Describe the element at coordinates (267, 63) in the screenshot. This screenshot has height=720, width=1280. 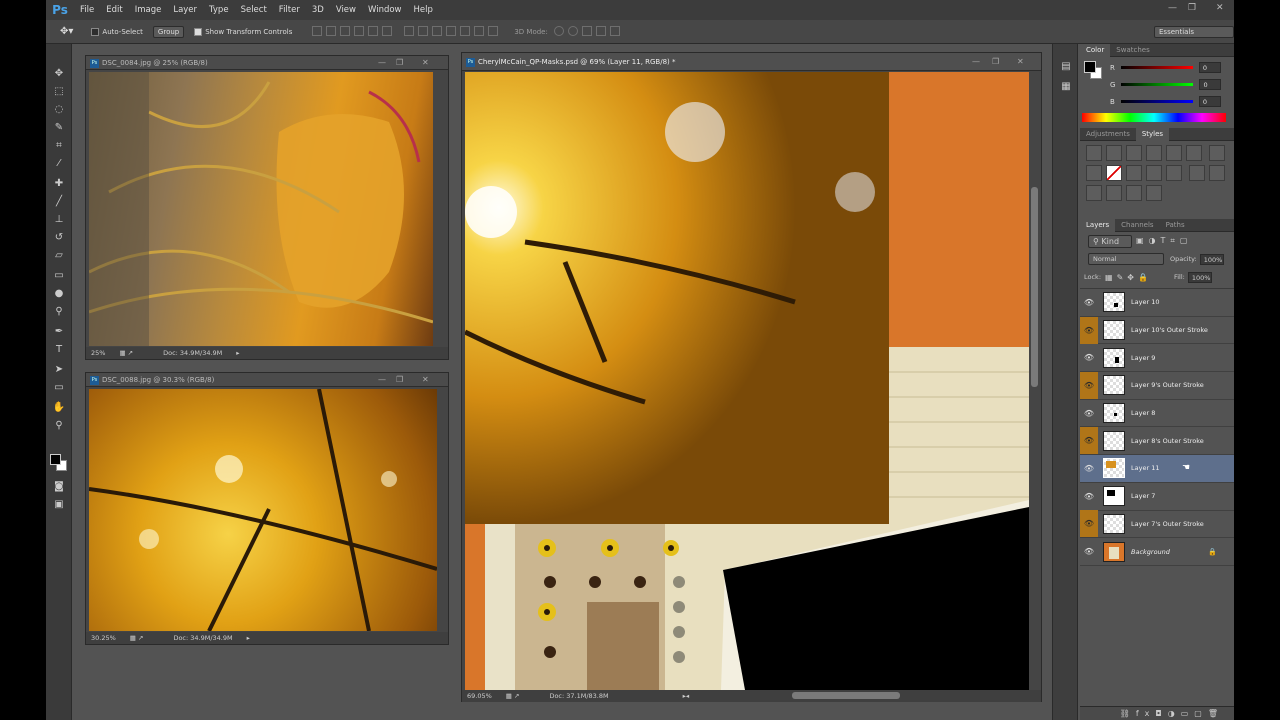
I see `doc-title-bar: Ps DSC_0084.jpg @ 25% (RGB/8)` at that location.